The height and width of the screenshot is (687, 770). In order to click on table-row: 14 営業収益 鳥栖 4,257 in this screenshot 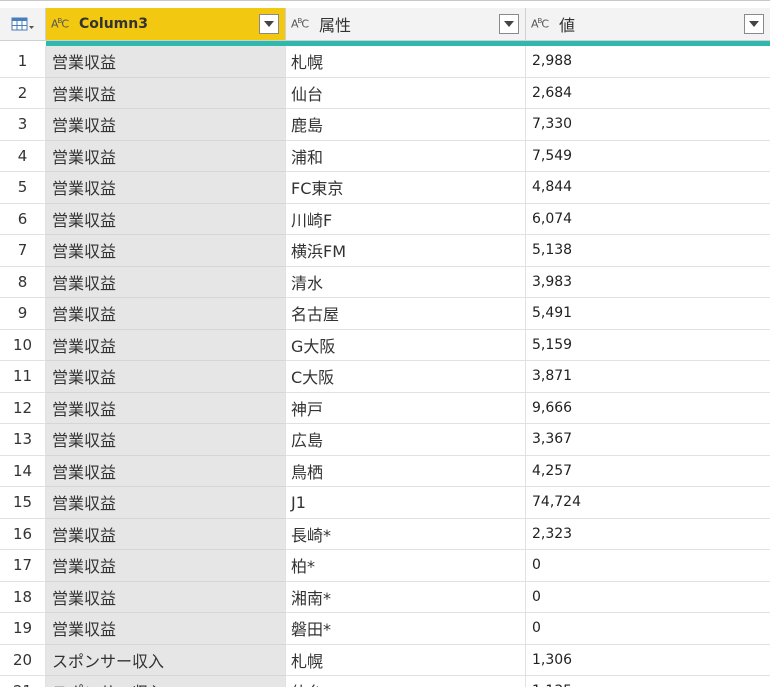, I will do `click(385, 471)`.